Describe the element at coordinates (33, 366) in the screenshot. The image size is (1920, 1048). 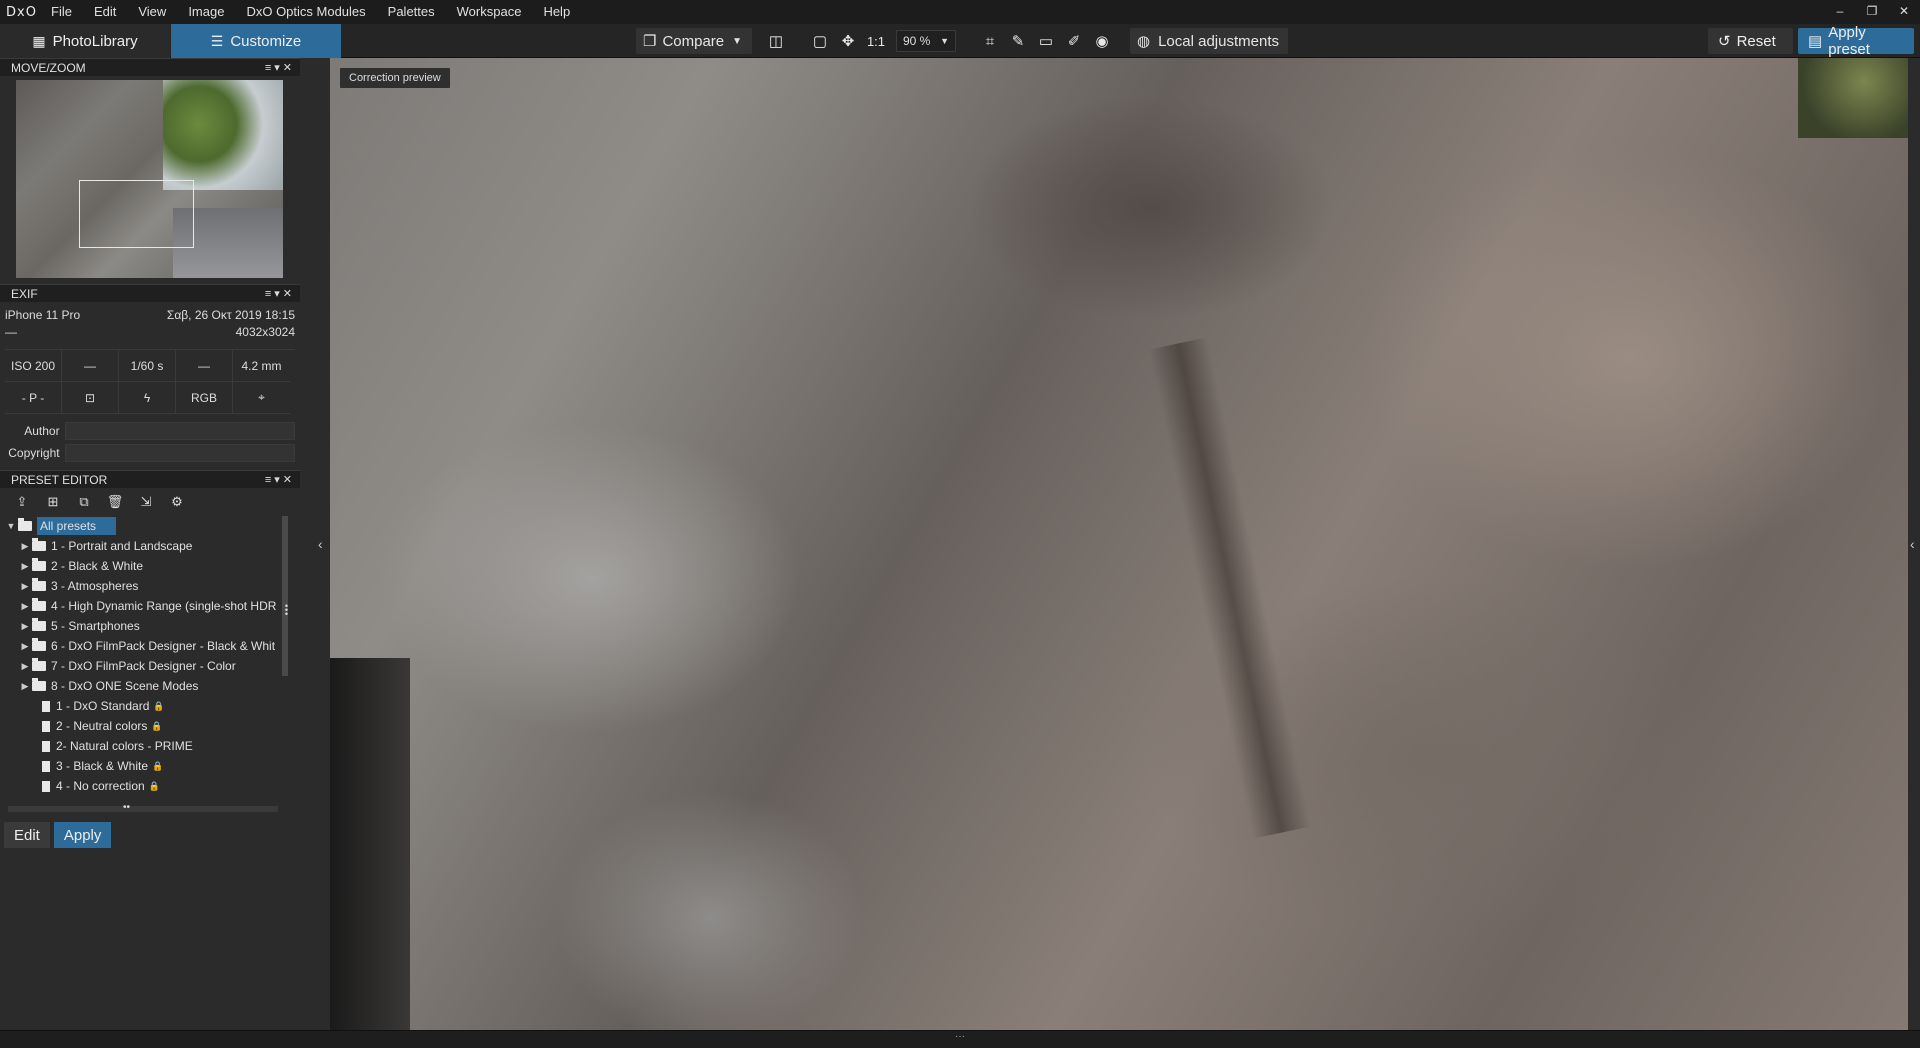
I see `exif-iso: ISO 200` at that location.